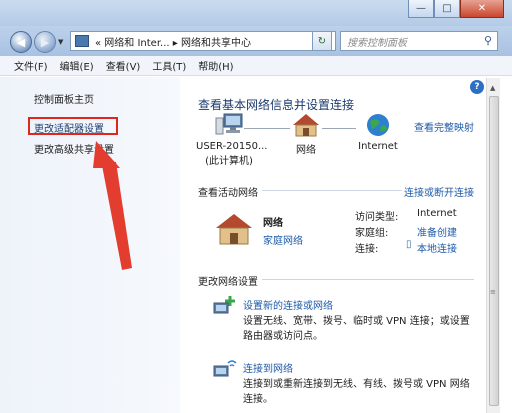 The width and height of the screenshot is (512, 413). Describe the element at coordinates (444, 126) in the screenshot. I see `view-full-map-link: 查看完整映射` at that location.